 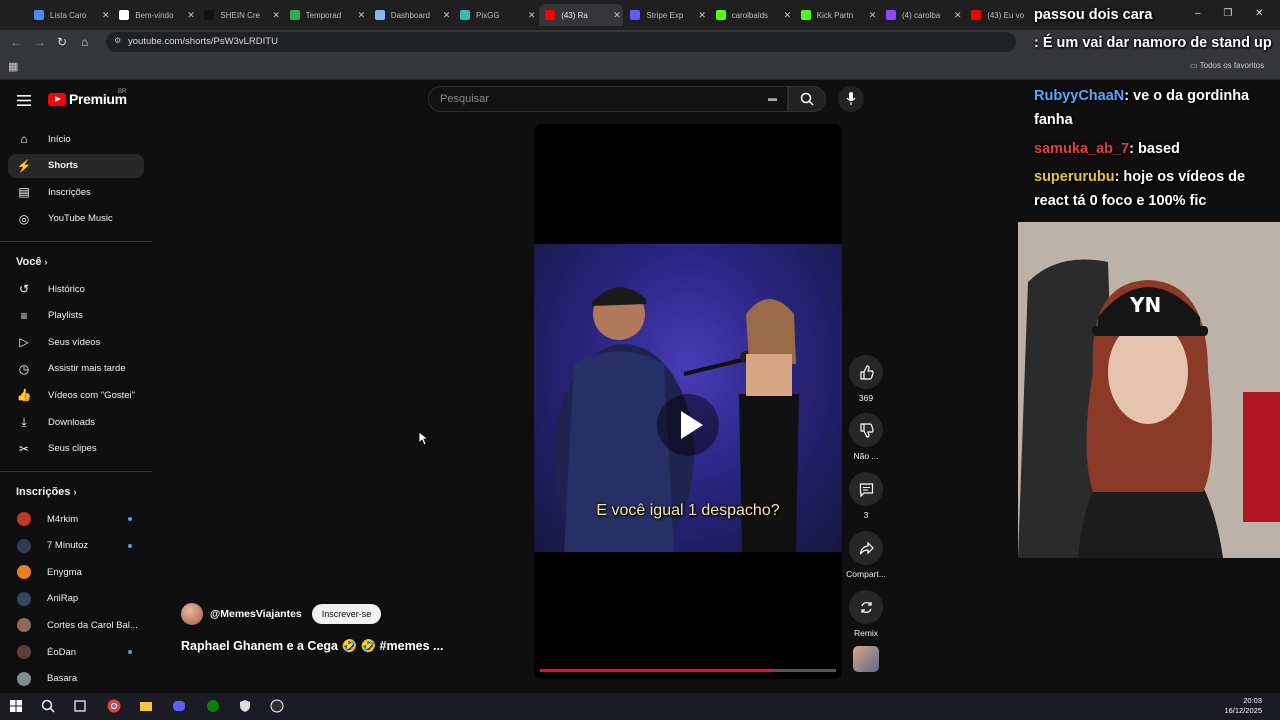 What do you see at coordinates (851, 99) in the screenshot?
I see `voice-search-button` at bounding box center [851, 99].